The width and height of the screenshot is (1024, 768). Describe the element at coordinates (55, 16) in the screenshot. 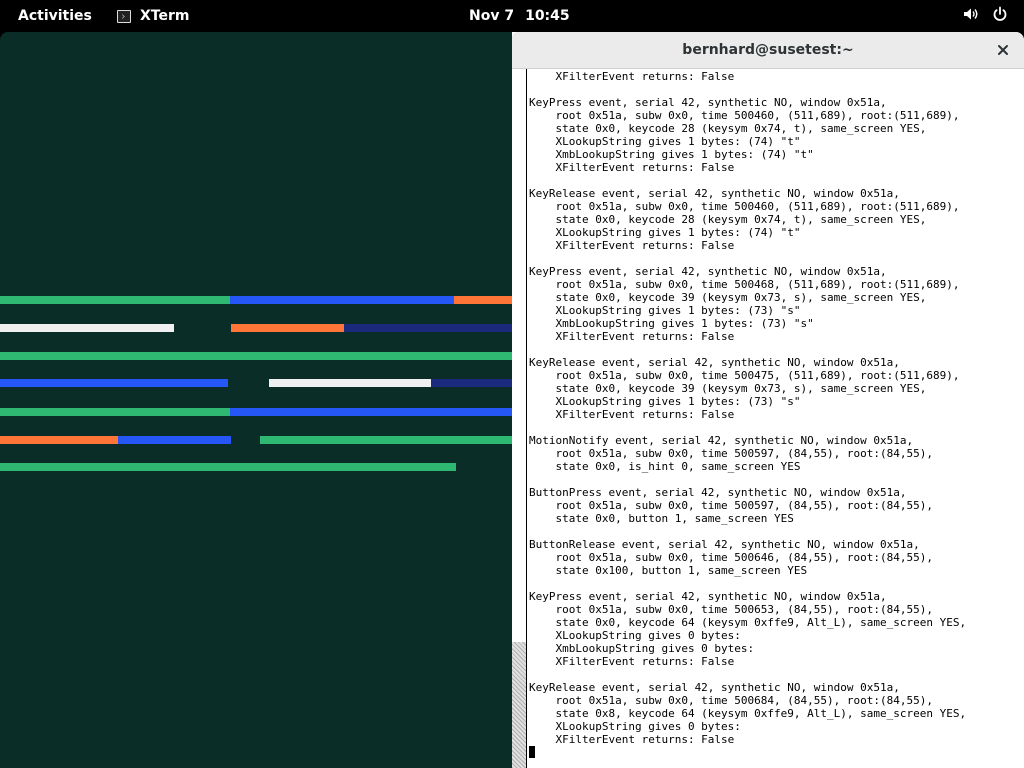

I see `activities-button: Activities` at that location.